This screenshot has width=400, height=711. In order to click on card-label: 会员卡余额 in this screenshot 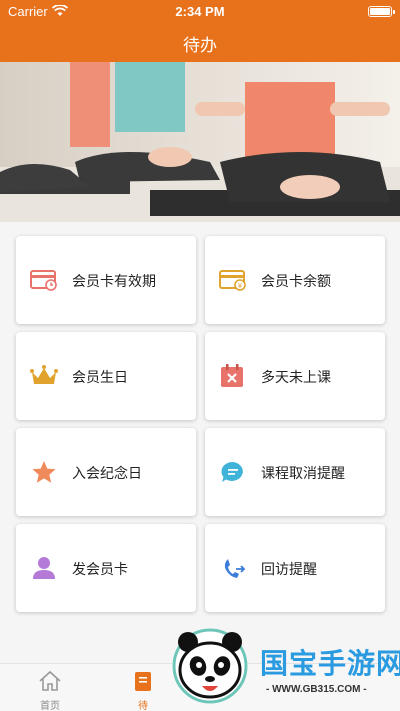, I will do `click(296, 281)`.